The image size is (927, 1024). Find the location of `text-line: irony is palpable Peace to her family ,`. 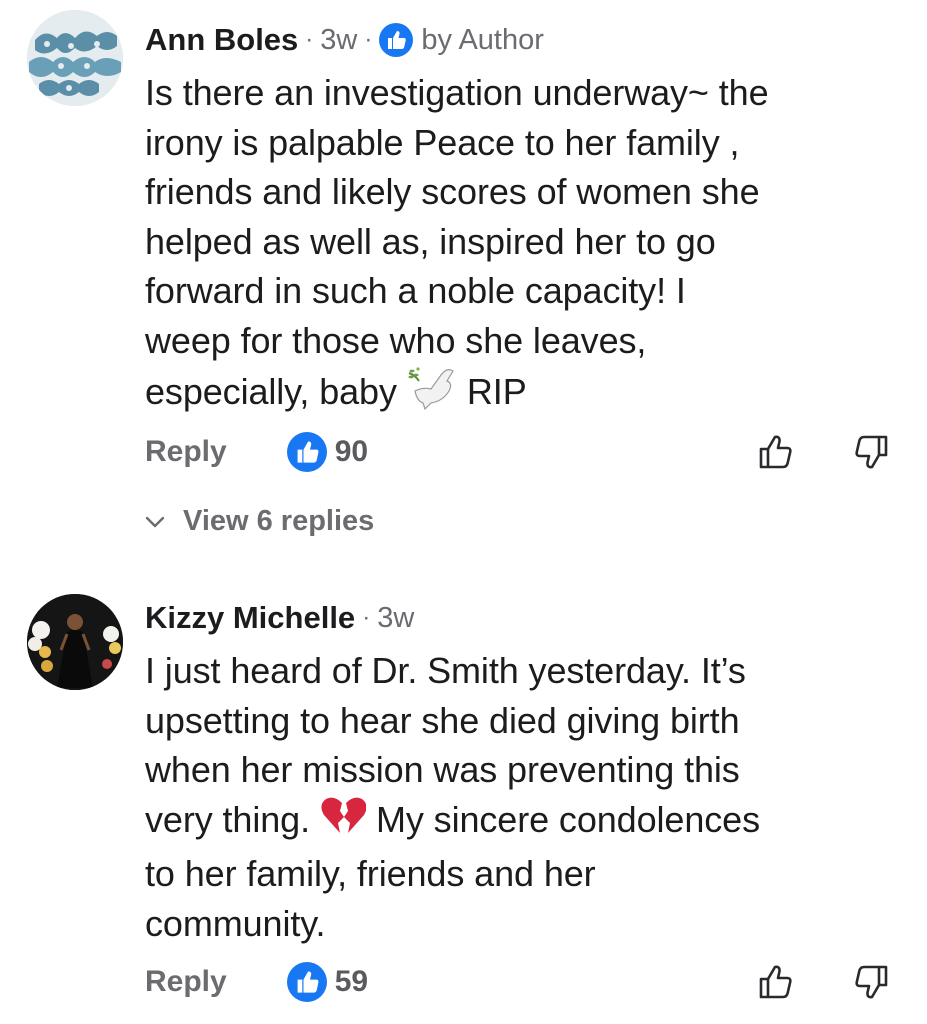

text-line: irony is palpable Peace to her family , is located at coordinates (442, 142).